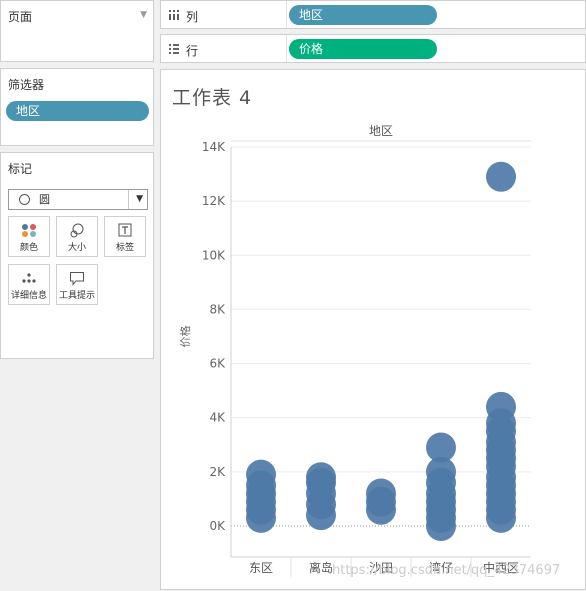 Image resolution: width=586 pixels, height=591 pixels. What do you see at coordinates (44, 199) in the screenshot?
I see `mark-type-label: 圆` at bounding box center [44, 199].